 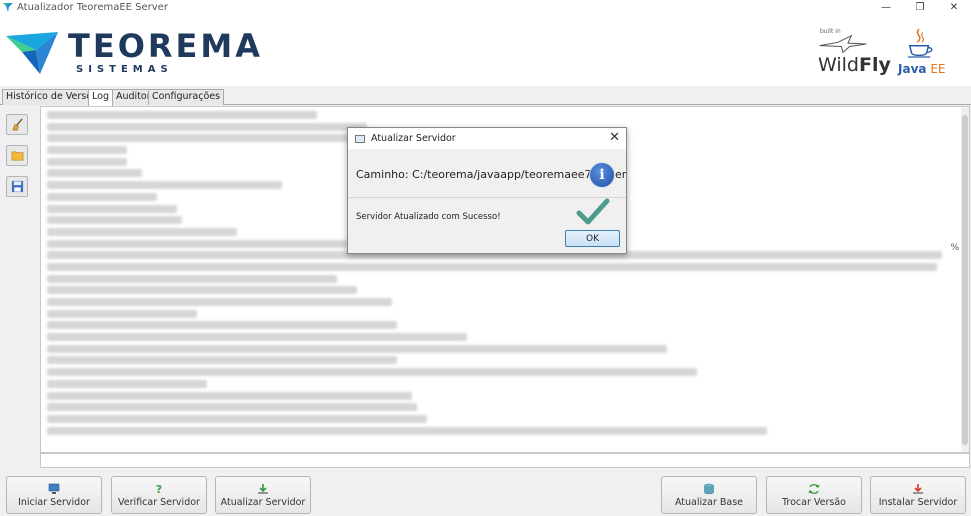 I want to click on wildfly-wordmark-bold: Fly, so click(x=875, y=65).